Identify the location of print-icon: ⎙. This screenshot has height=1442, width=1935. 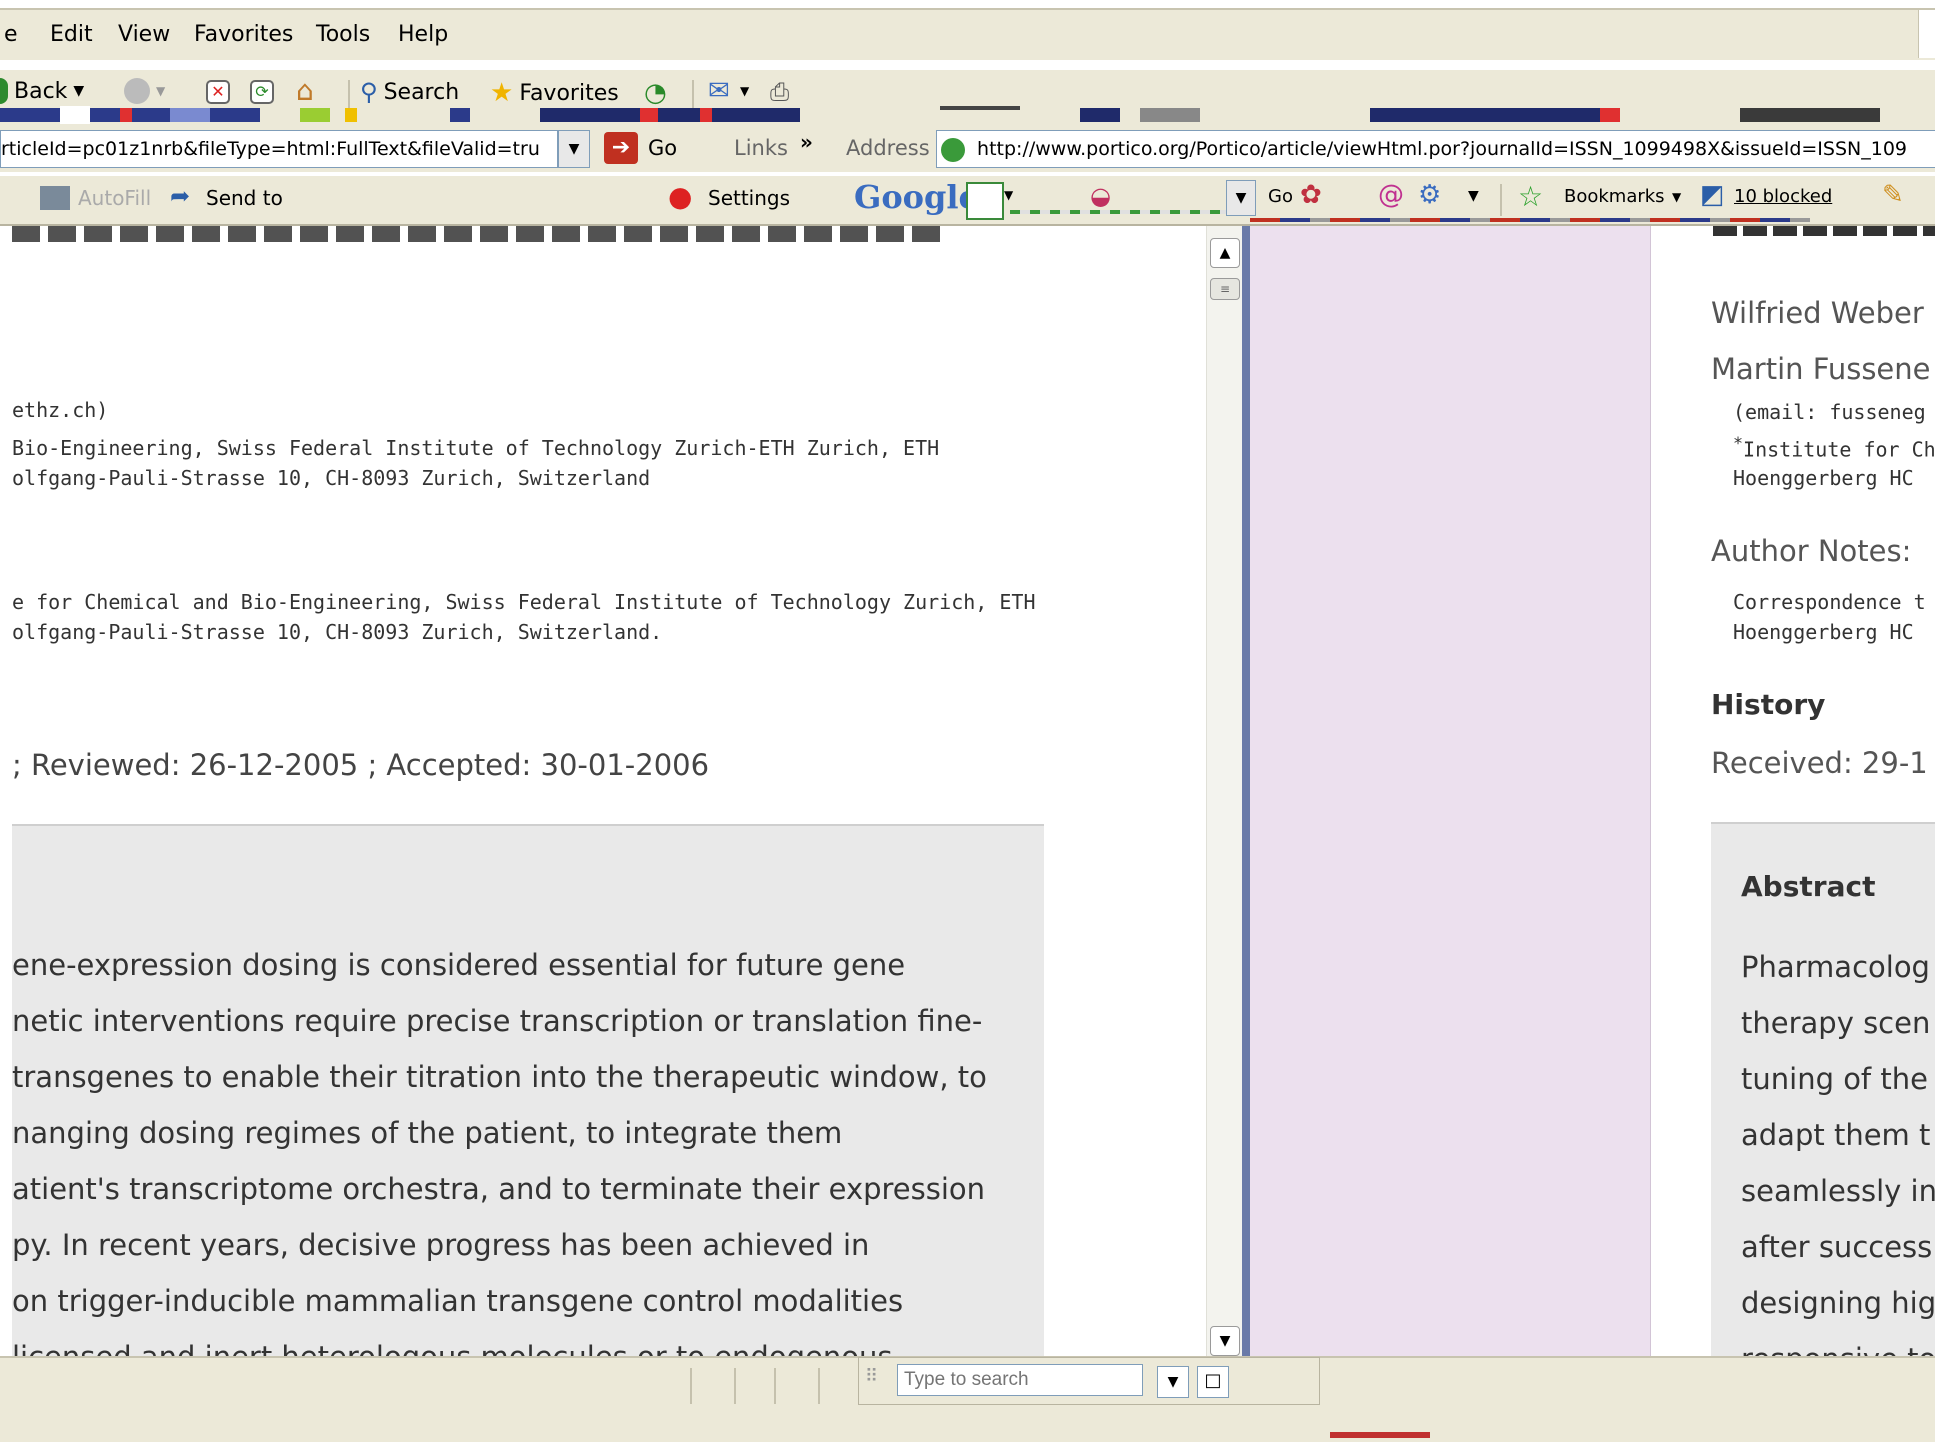
(779, 92).